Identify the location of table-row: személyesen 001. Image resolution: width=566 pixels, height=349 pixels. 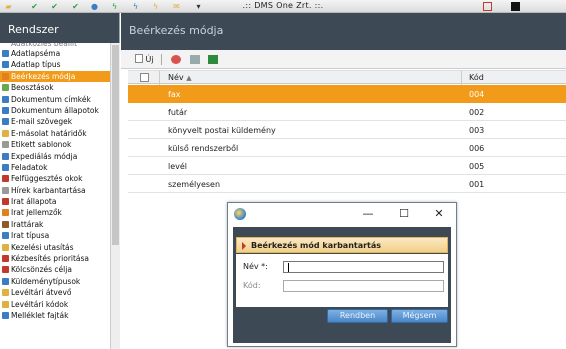
(347, 184).